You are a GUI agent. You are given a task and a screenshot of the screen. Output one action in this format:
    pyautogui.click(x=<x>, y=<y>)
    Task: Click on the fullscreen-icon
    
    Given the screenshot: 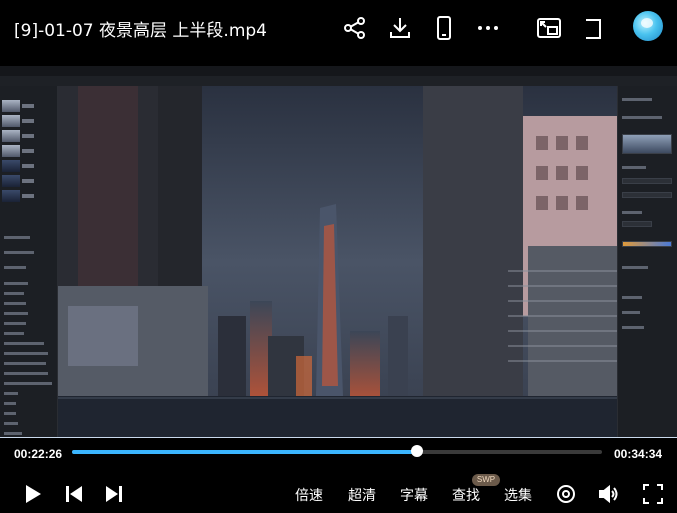 What is the action you would take?
    pyautogui.click(x=653, y=494)
    